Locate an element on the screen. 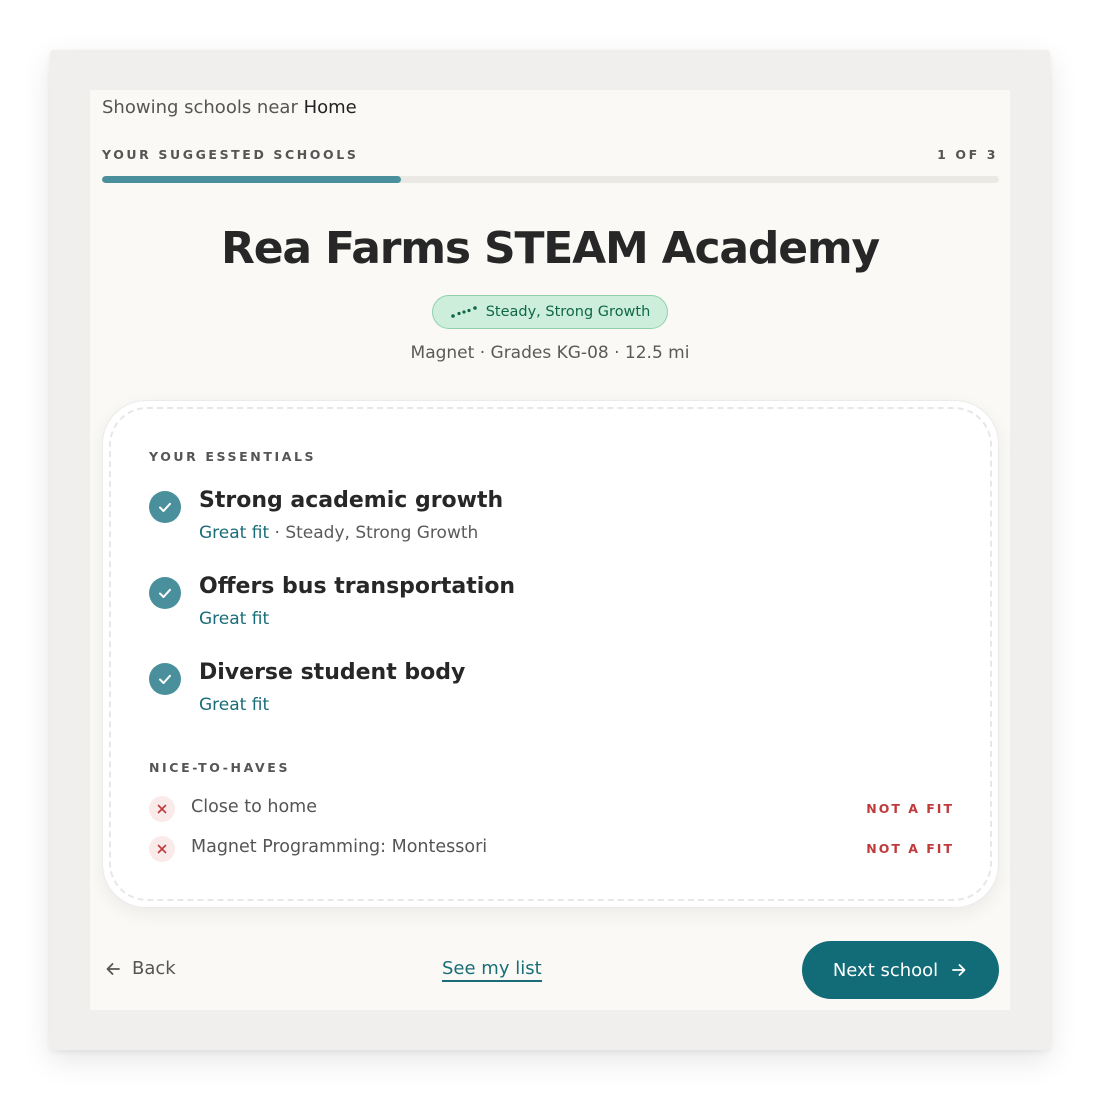  back-label: Back is located at coordinates (154, 968).